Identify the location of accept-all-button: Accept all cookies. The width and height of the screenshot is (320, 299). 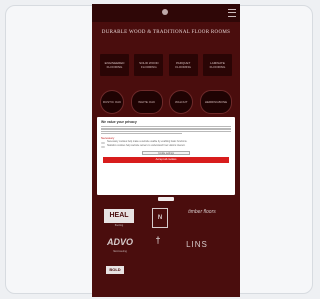
(166, 160).